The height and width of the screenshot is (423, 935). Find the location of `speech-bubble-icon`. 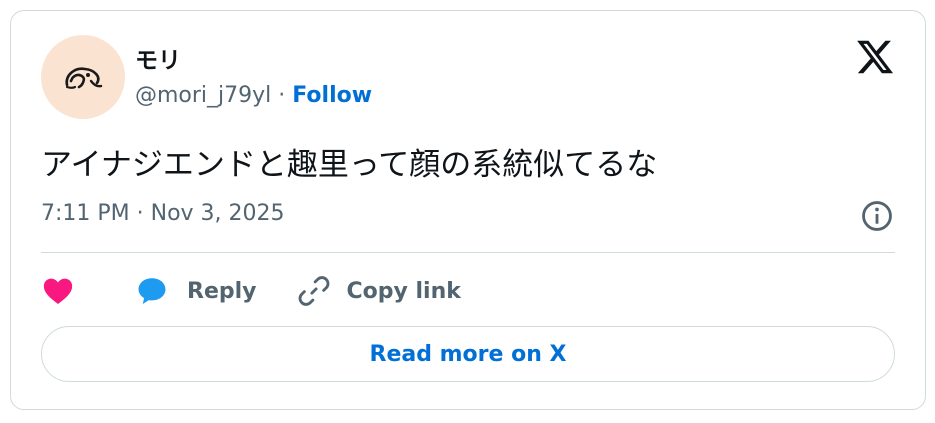

speech-bubble-icon is located at coordinates (152, 291).